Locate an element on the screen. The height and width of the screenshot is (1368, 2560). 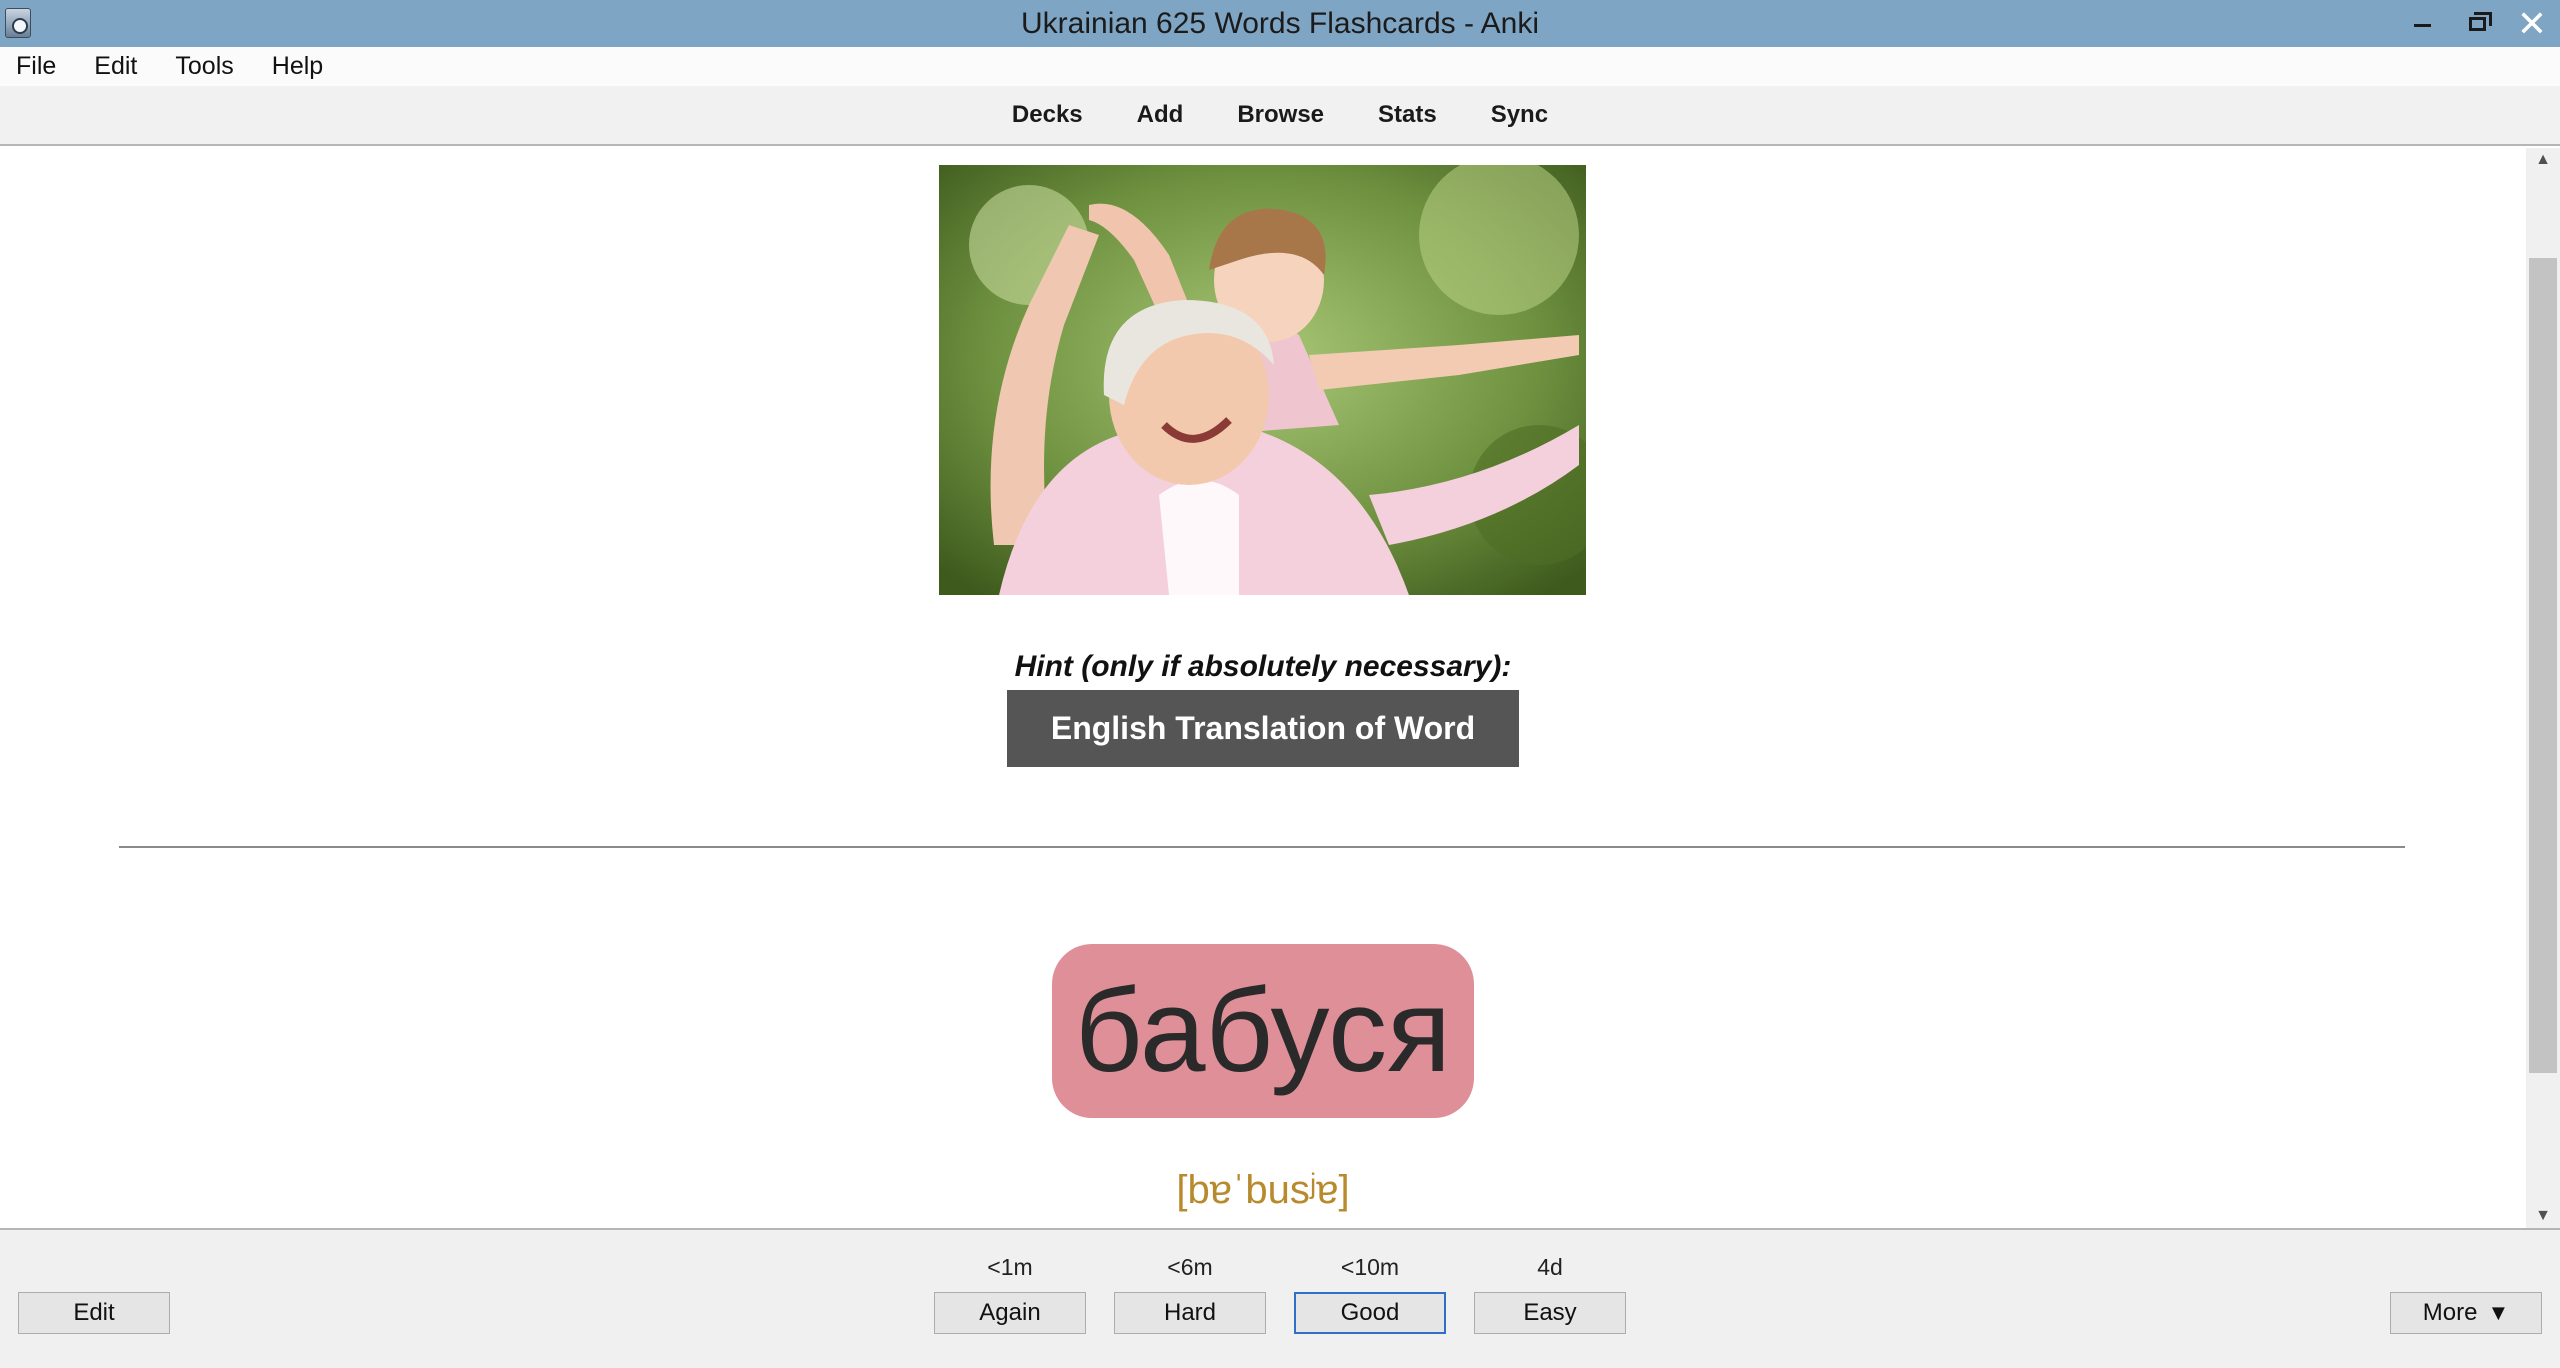
photo-grandmother-granddaughter-icon is located at coordinates (1262, 380).